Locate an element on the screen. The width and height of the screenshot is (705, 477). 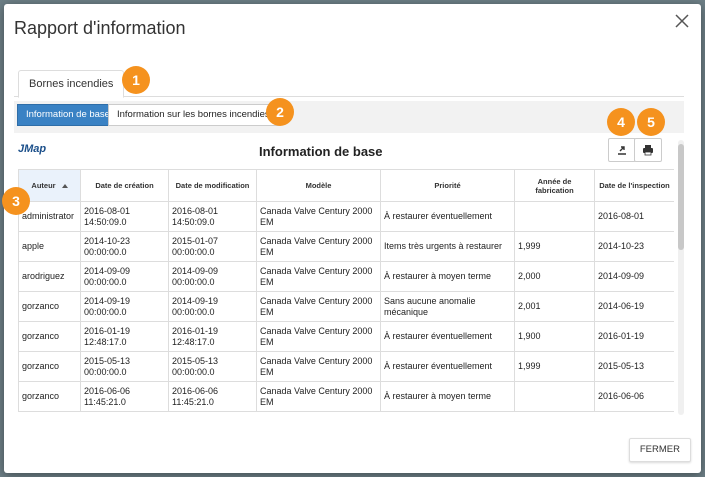
column-header-date-creation: Date de création is located at coordinates (124, 185).